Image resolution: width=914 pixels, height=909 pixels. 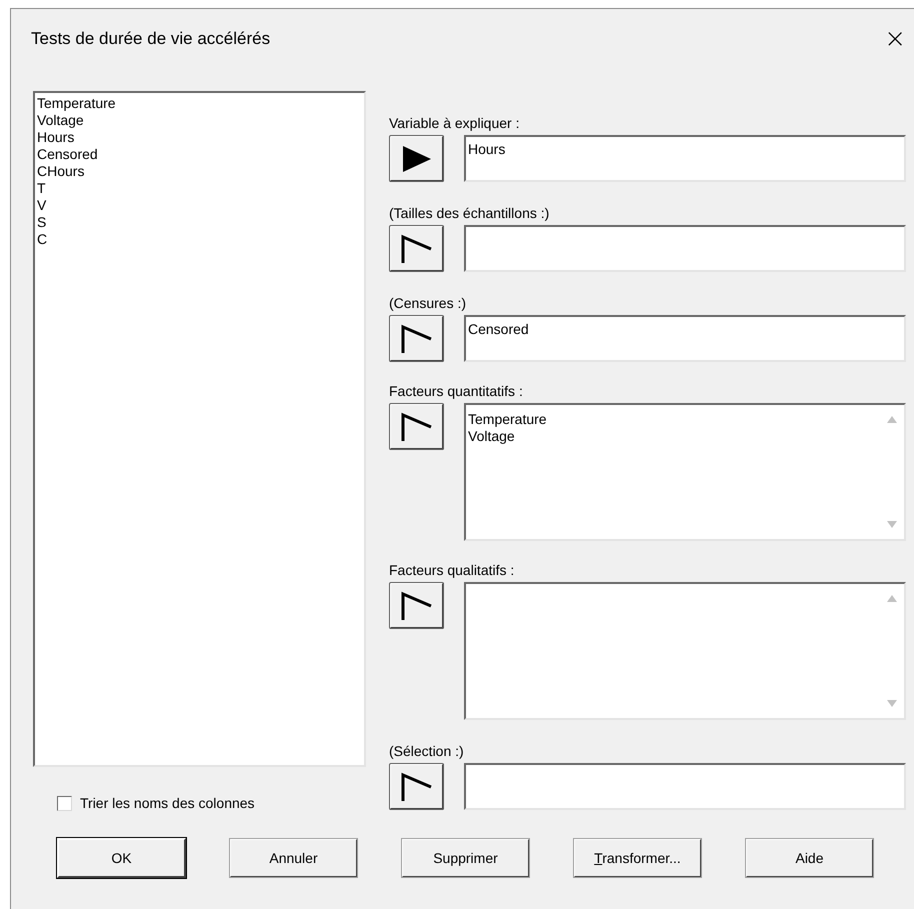 What do you see at coordinates (454, 123) in the screenshot?
I see `field-label: Variable à expliquer :` at bounding box center [454, 123].